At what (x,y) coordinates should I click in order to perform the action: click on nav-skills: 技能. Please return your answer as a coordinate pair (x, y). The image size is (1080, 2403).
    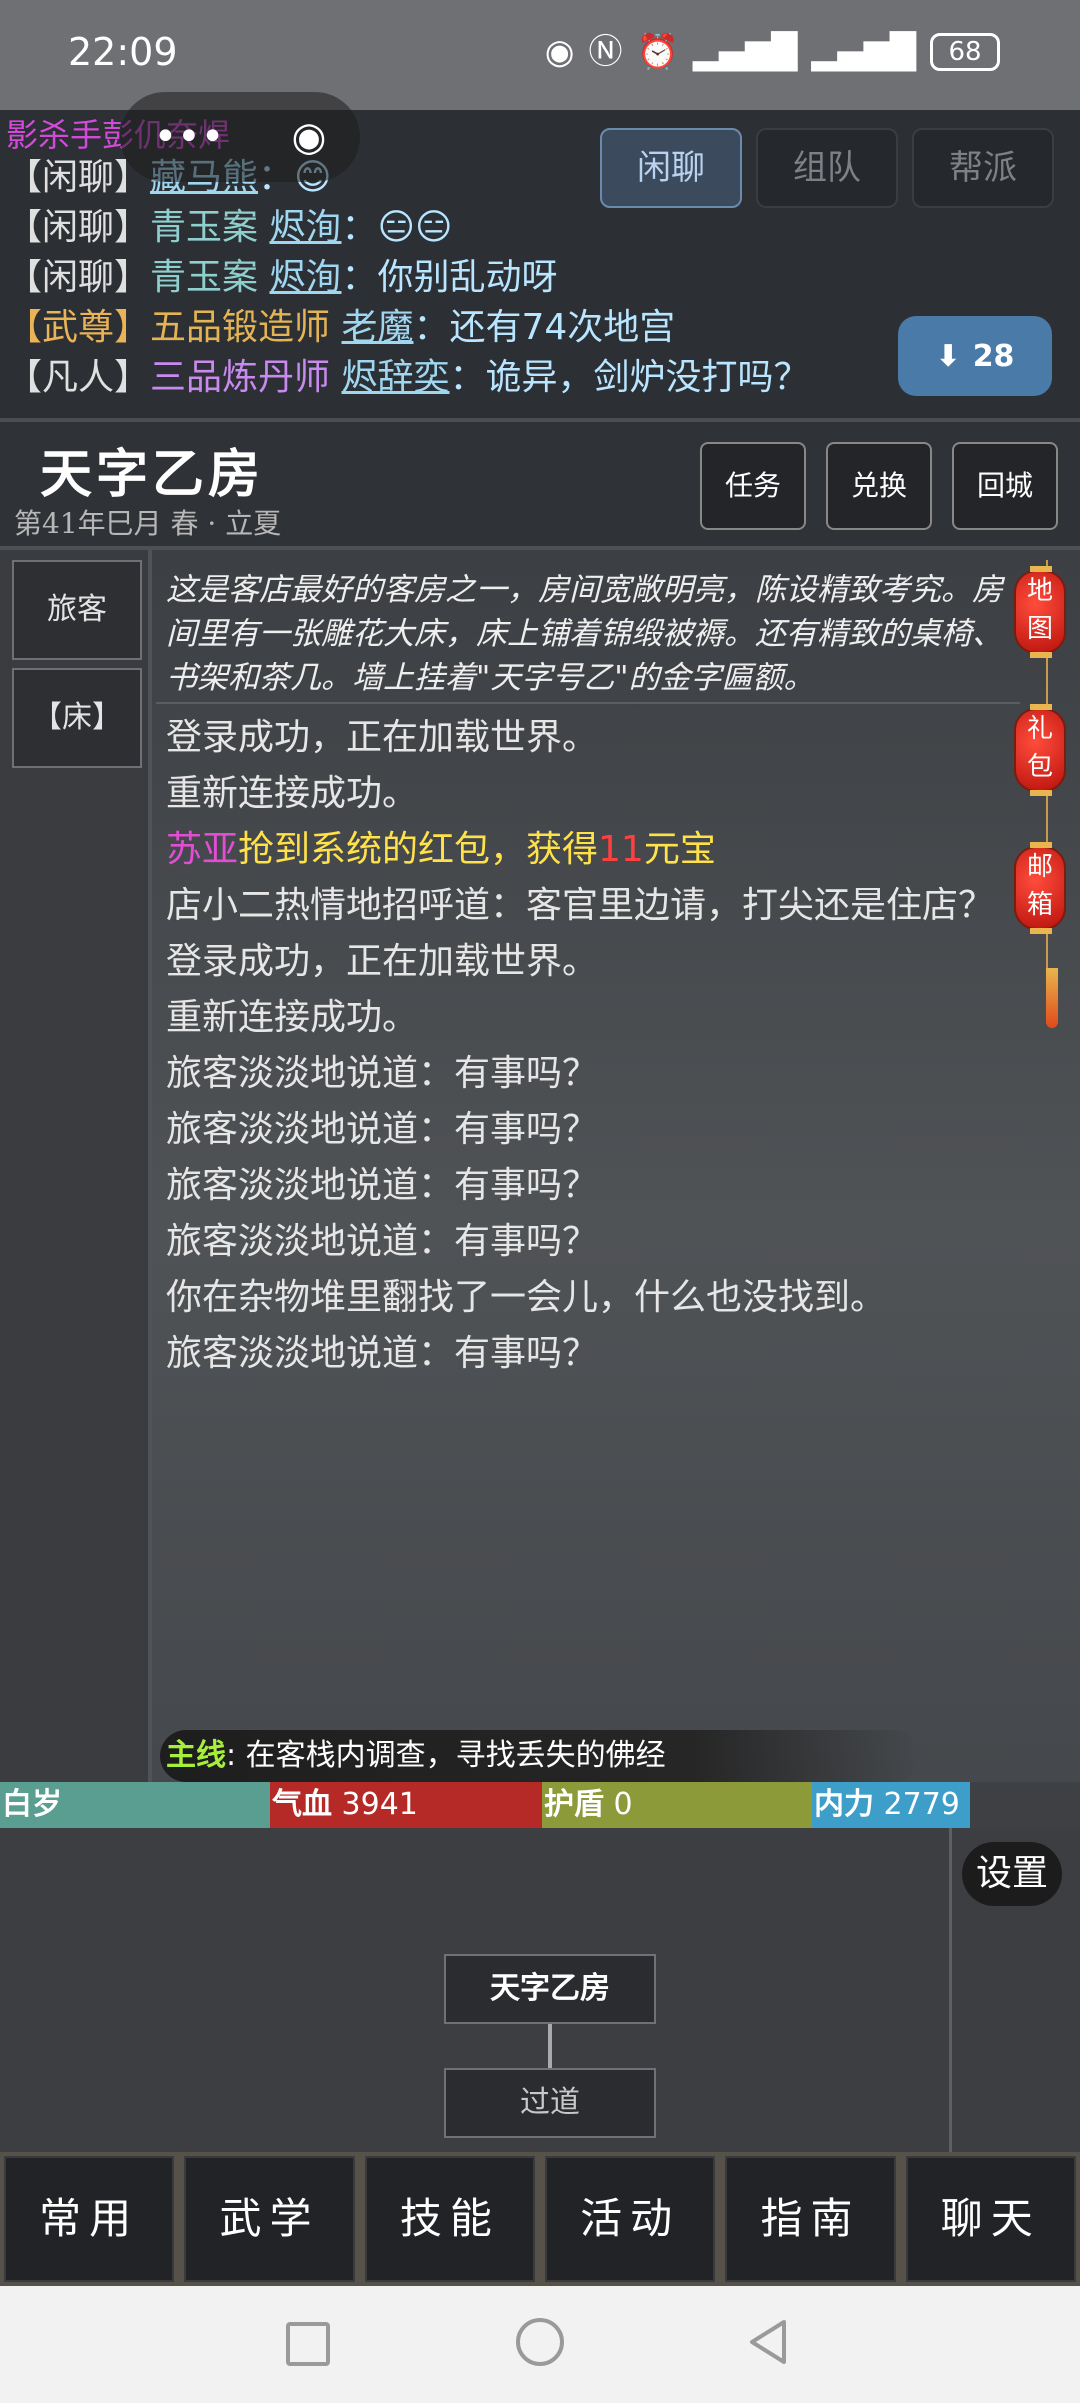
    Looking at the image, I should click on (449, 2219).